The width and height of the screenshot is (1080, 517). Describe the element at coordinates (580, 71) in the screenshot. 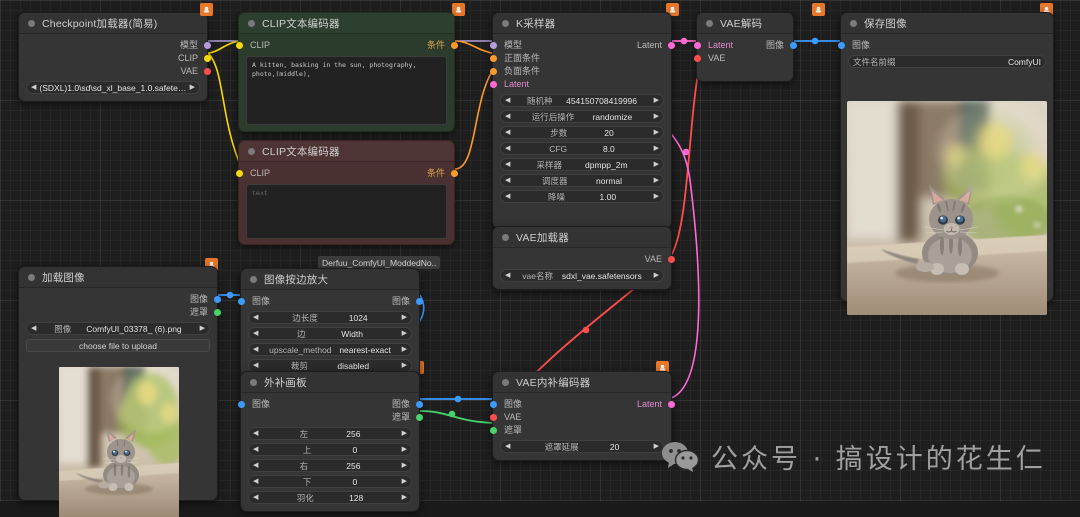

I see `port-row-negative: 负面条件` at that location.